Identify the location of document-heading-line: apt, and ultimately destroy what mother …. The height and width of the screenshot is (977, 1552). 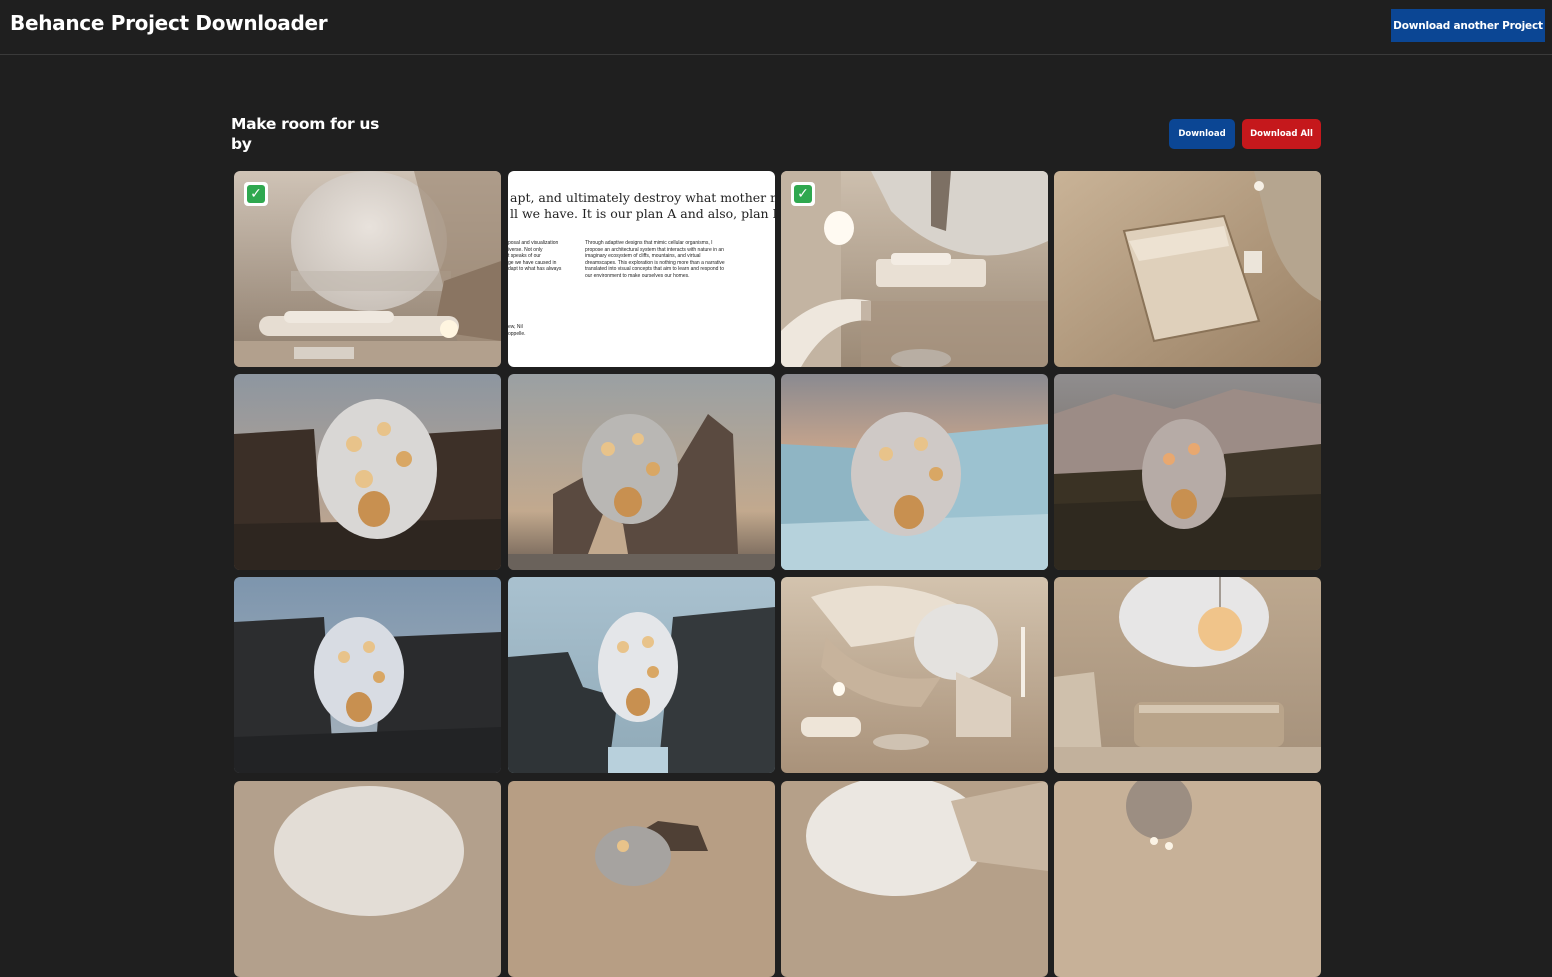
(642, 197).